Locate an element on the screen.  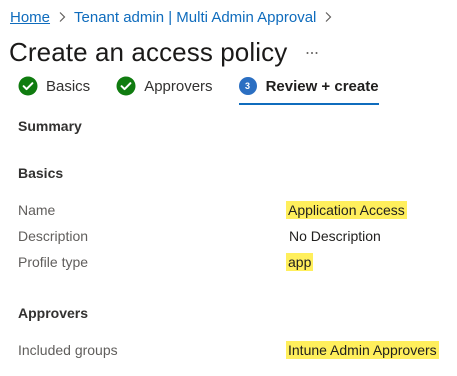
description-value: No Description is located at coordinates (335, 236).